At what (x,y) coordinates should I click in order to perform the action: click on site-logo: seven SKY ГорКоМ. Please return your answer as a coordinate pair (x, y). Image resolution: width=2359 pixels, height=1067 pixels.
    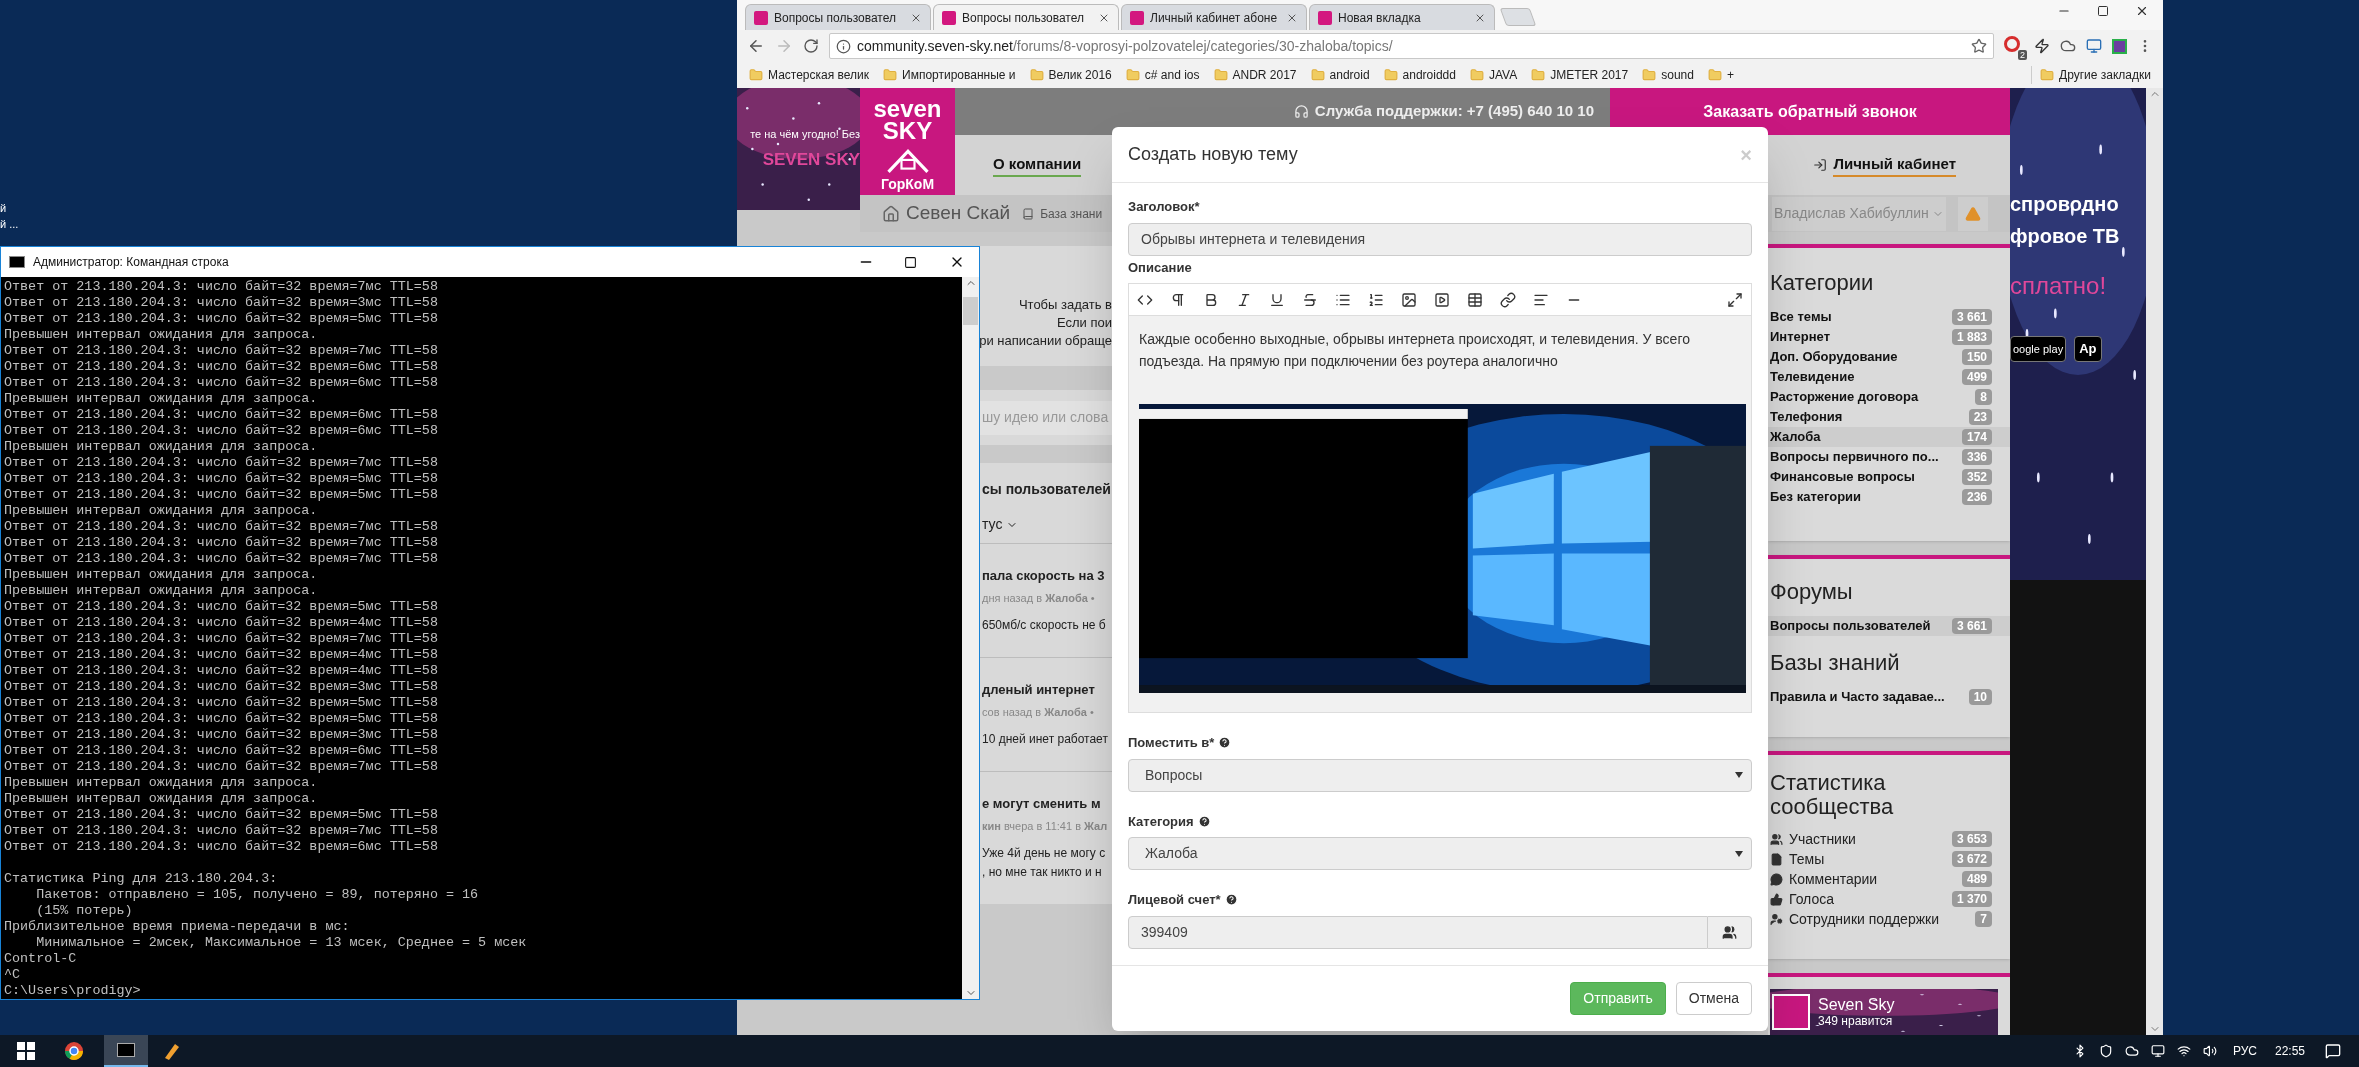
    Looking at the image, I should click on (907, 141).